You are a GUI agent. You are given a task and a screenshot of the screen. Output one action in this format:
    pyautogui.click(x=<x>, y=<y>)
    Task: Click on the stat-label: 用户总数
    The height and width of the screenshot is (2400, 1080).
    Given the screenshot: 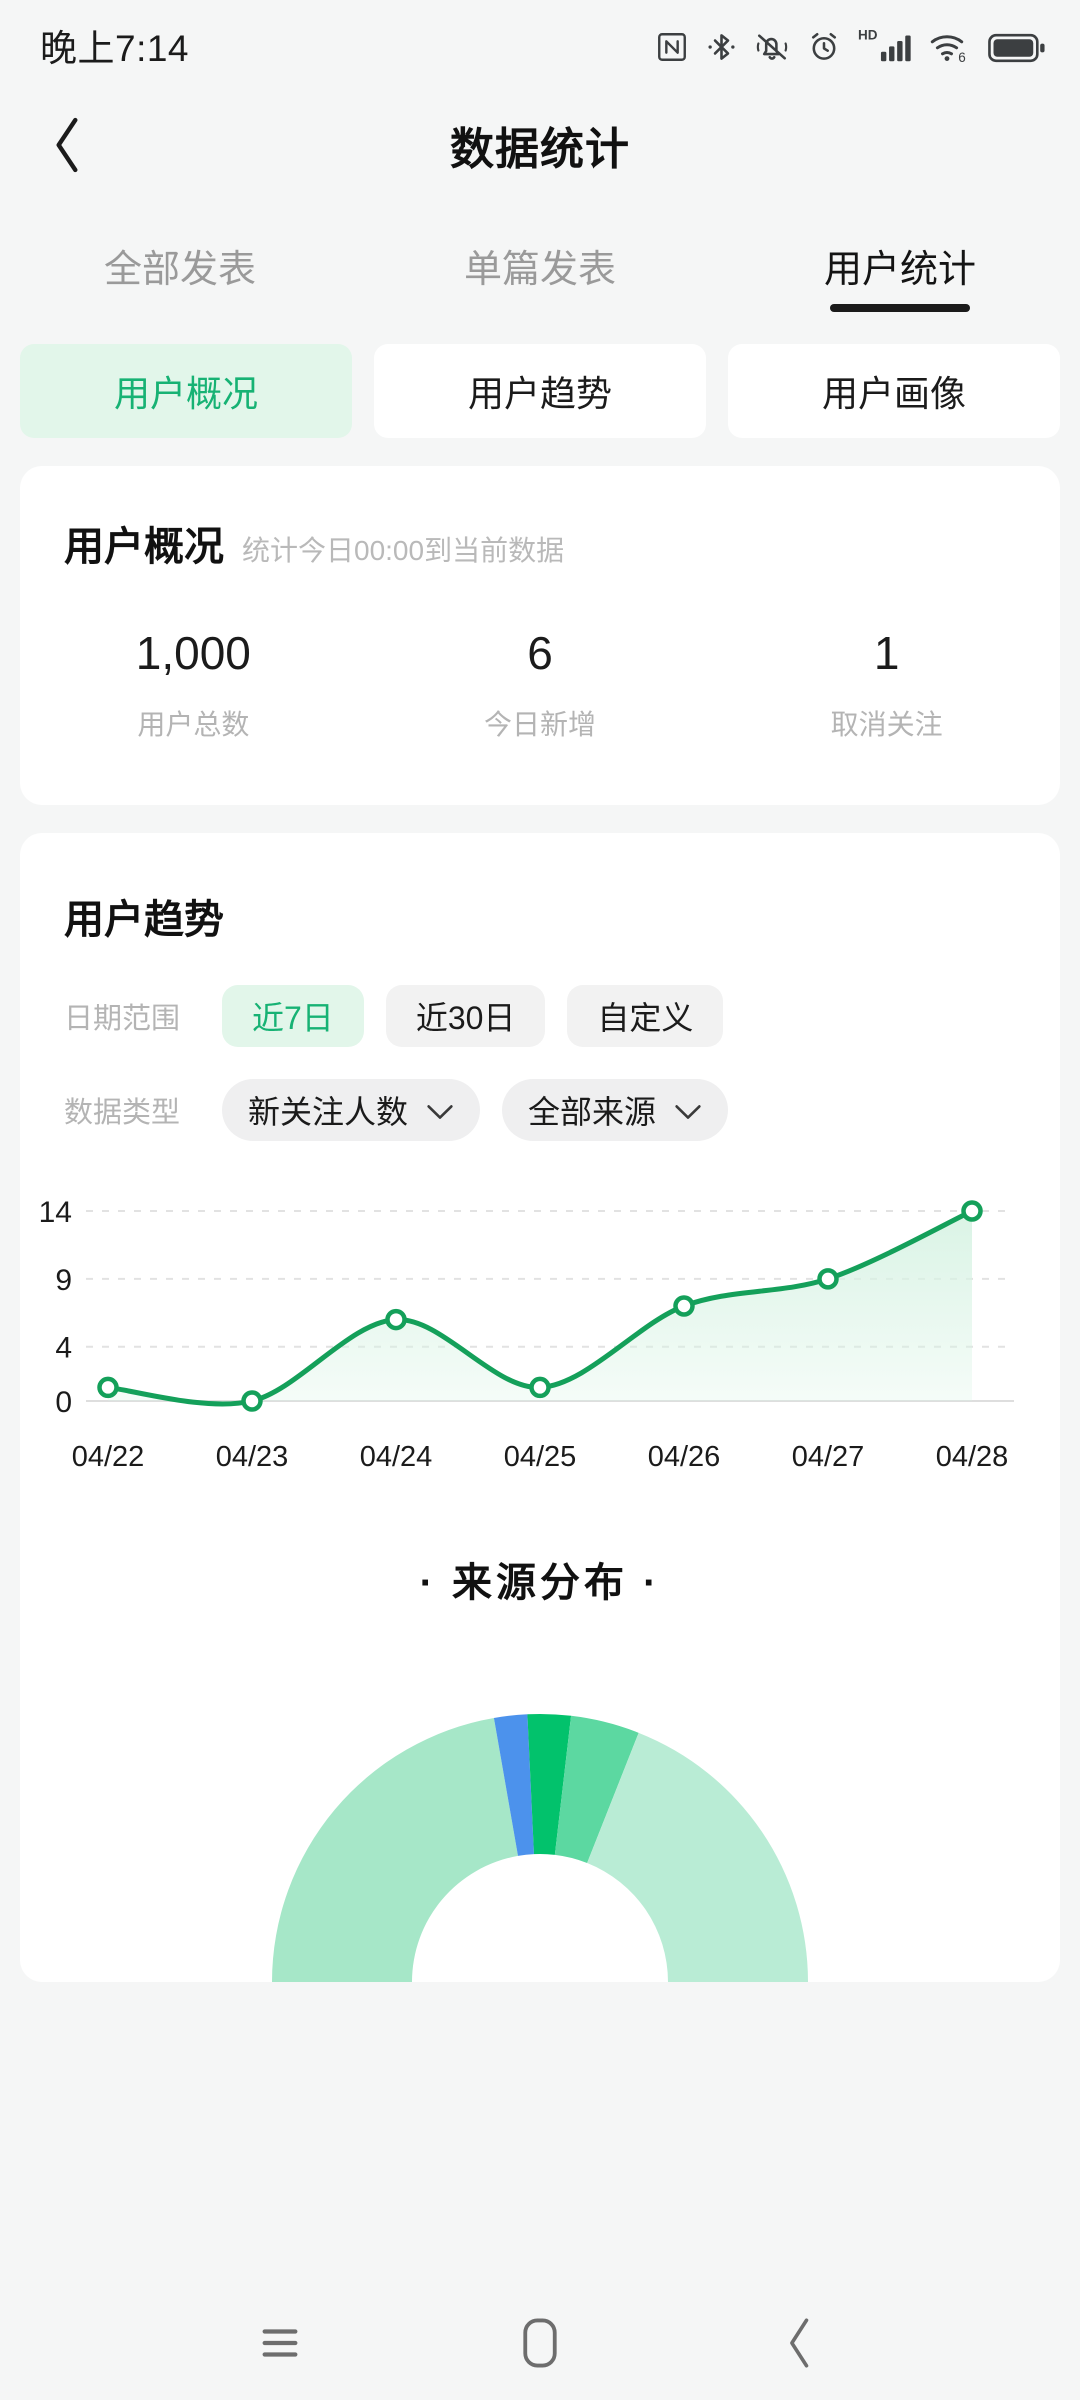 What is the action you would take?
    pyautogui.click(x=193, y=725)
    